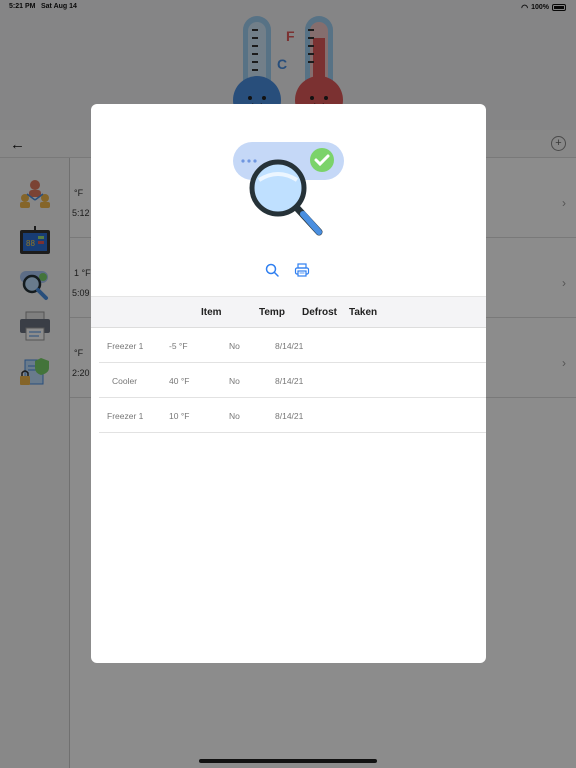 The height and width of the screenshot is (768, 576). What do you see at coordinates (211, 312) in the screenshot?
I see `column-header-item: Item` at bounding box center [211, 312].